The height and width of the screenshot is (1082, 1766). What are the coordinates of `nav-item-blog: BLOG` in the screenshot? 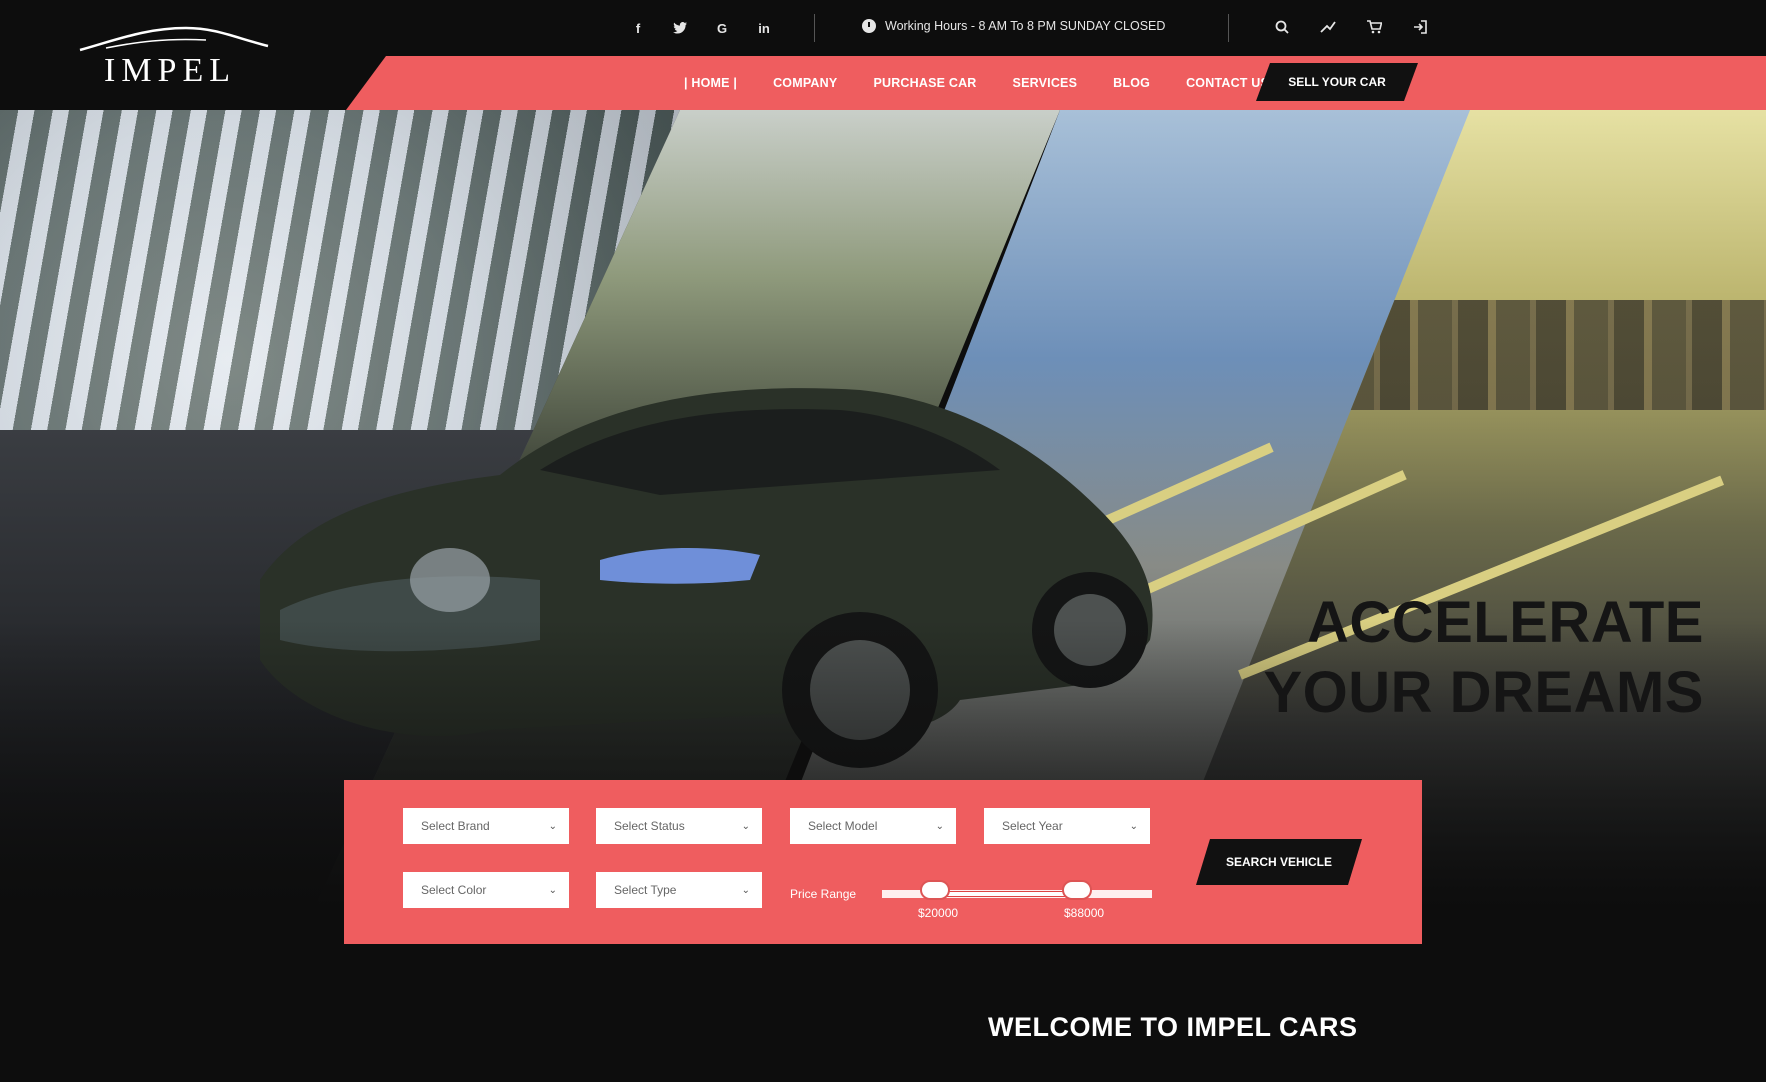 It's located at (1131, 83).